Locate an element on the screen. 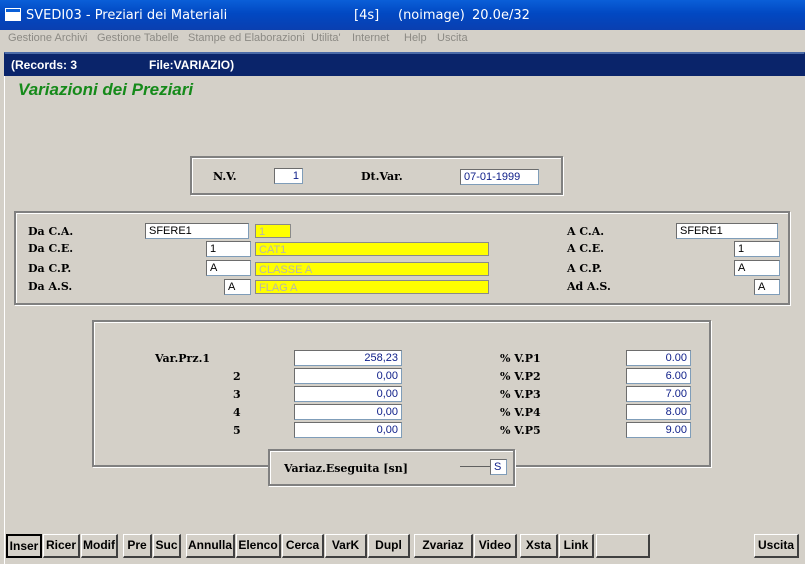 The height and width of the screenshot is (564, 805). records-count: (Records: 3 is located at coordinates (44, 65).